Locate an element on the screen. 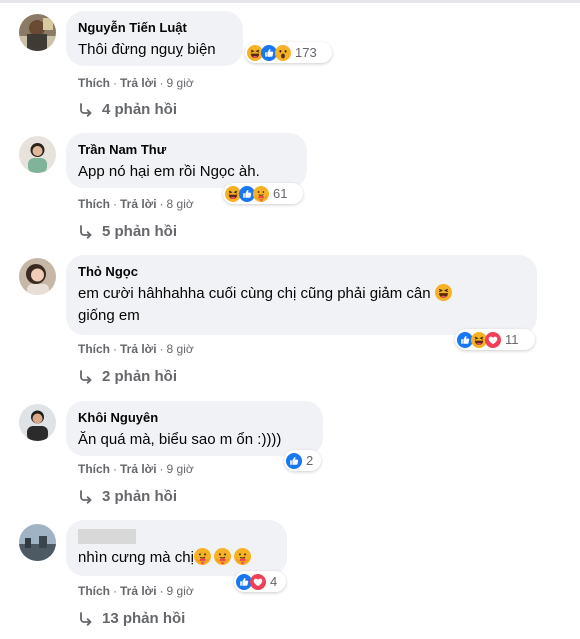 This screenshot has width=580, height=639. view-replies-link: 4 phản hồi is located at coordinates (127, 109).